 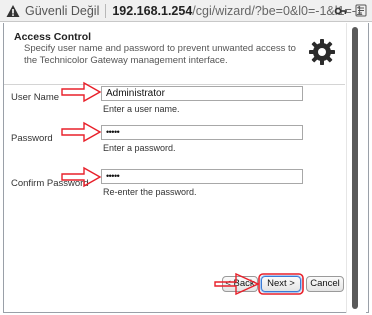 I want to click on page-title: Access Control, so click(x=53, y=37).